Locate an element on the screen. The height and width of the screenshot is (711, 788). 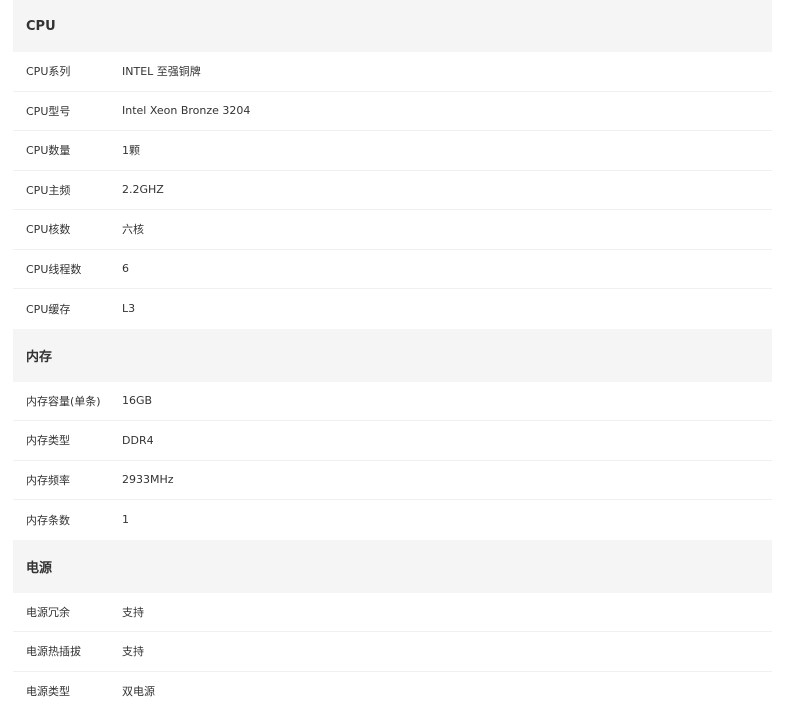
section-header-cpu: CPU is located at coordinates (392, 26).